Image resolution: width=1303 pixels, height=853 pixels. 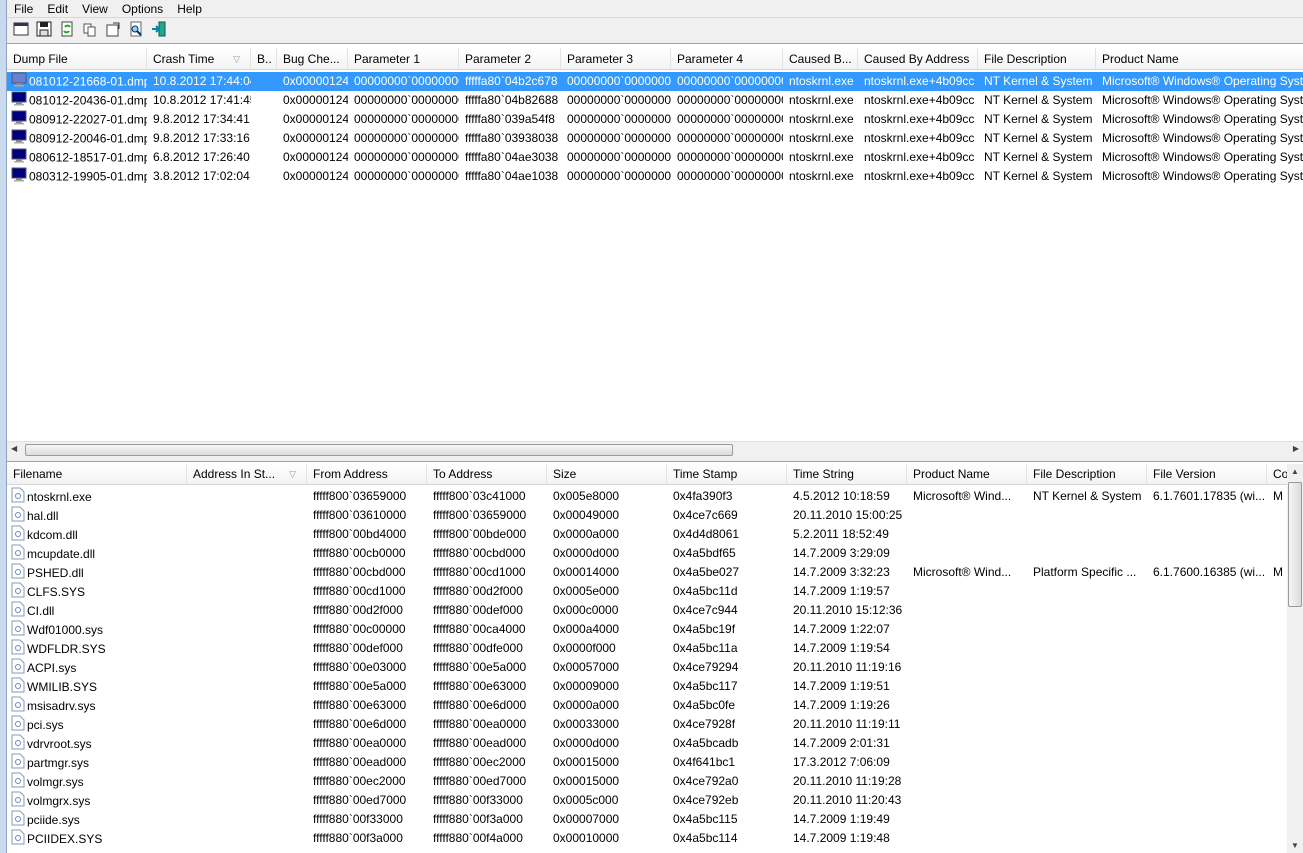 What do you see at coordinates (1207, 473) in the screenshot?
I see `column-header-file-version: File Version` at bounding box center [1207, 473].